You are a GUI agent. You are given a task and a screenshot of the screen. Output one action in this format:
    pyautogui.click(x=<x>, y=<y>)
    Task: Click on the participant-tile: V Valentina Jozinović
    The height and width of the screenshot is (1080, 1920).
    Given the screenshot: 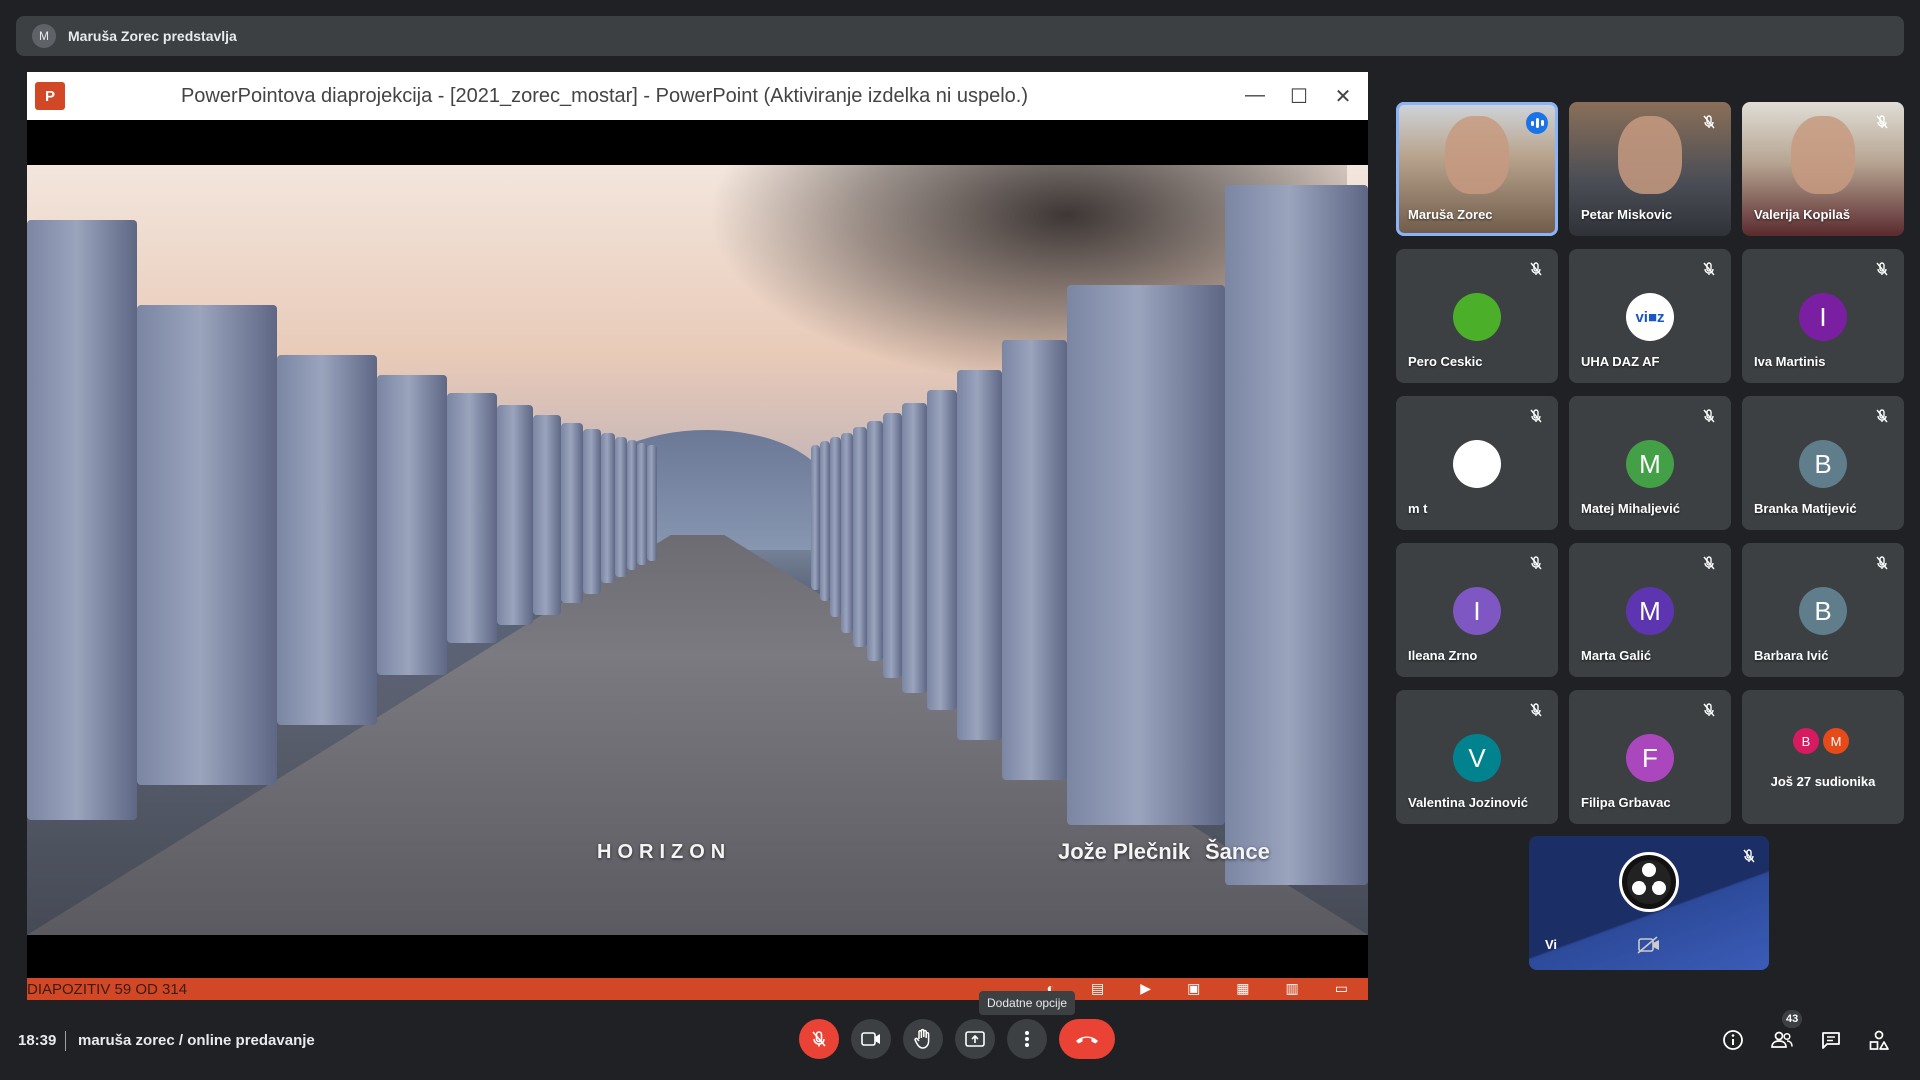 What is the action you would take?
    pyautogui.click(x=1477, y=757)
    